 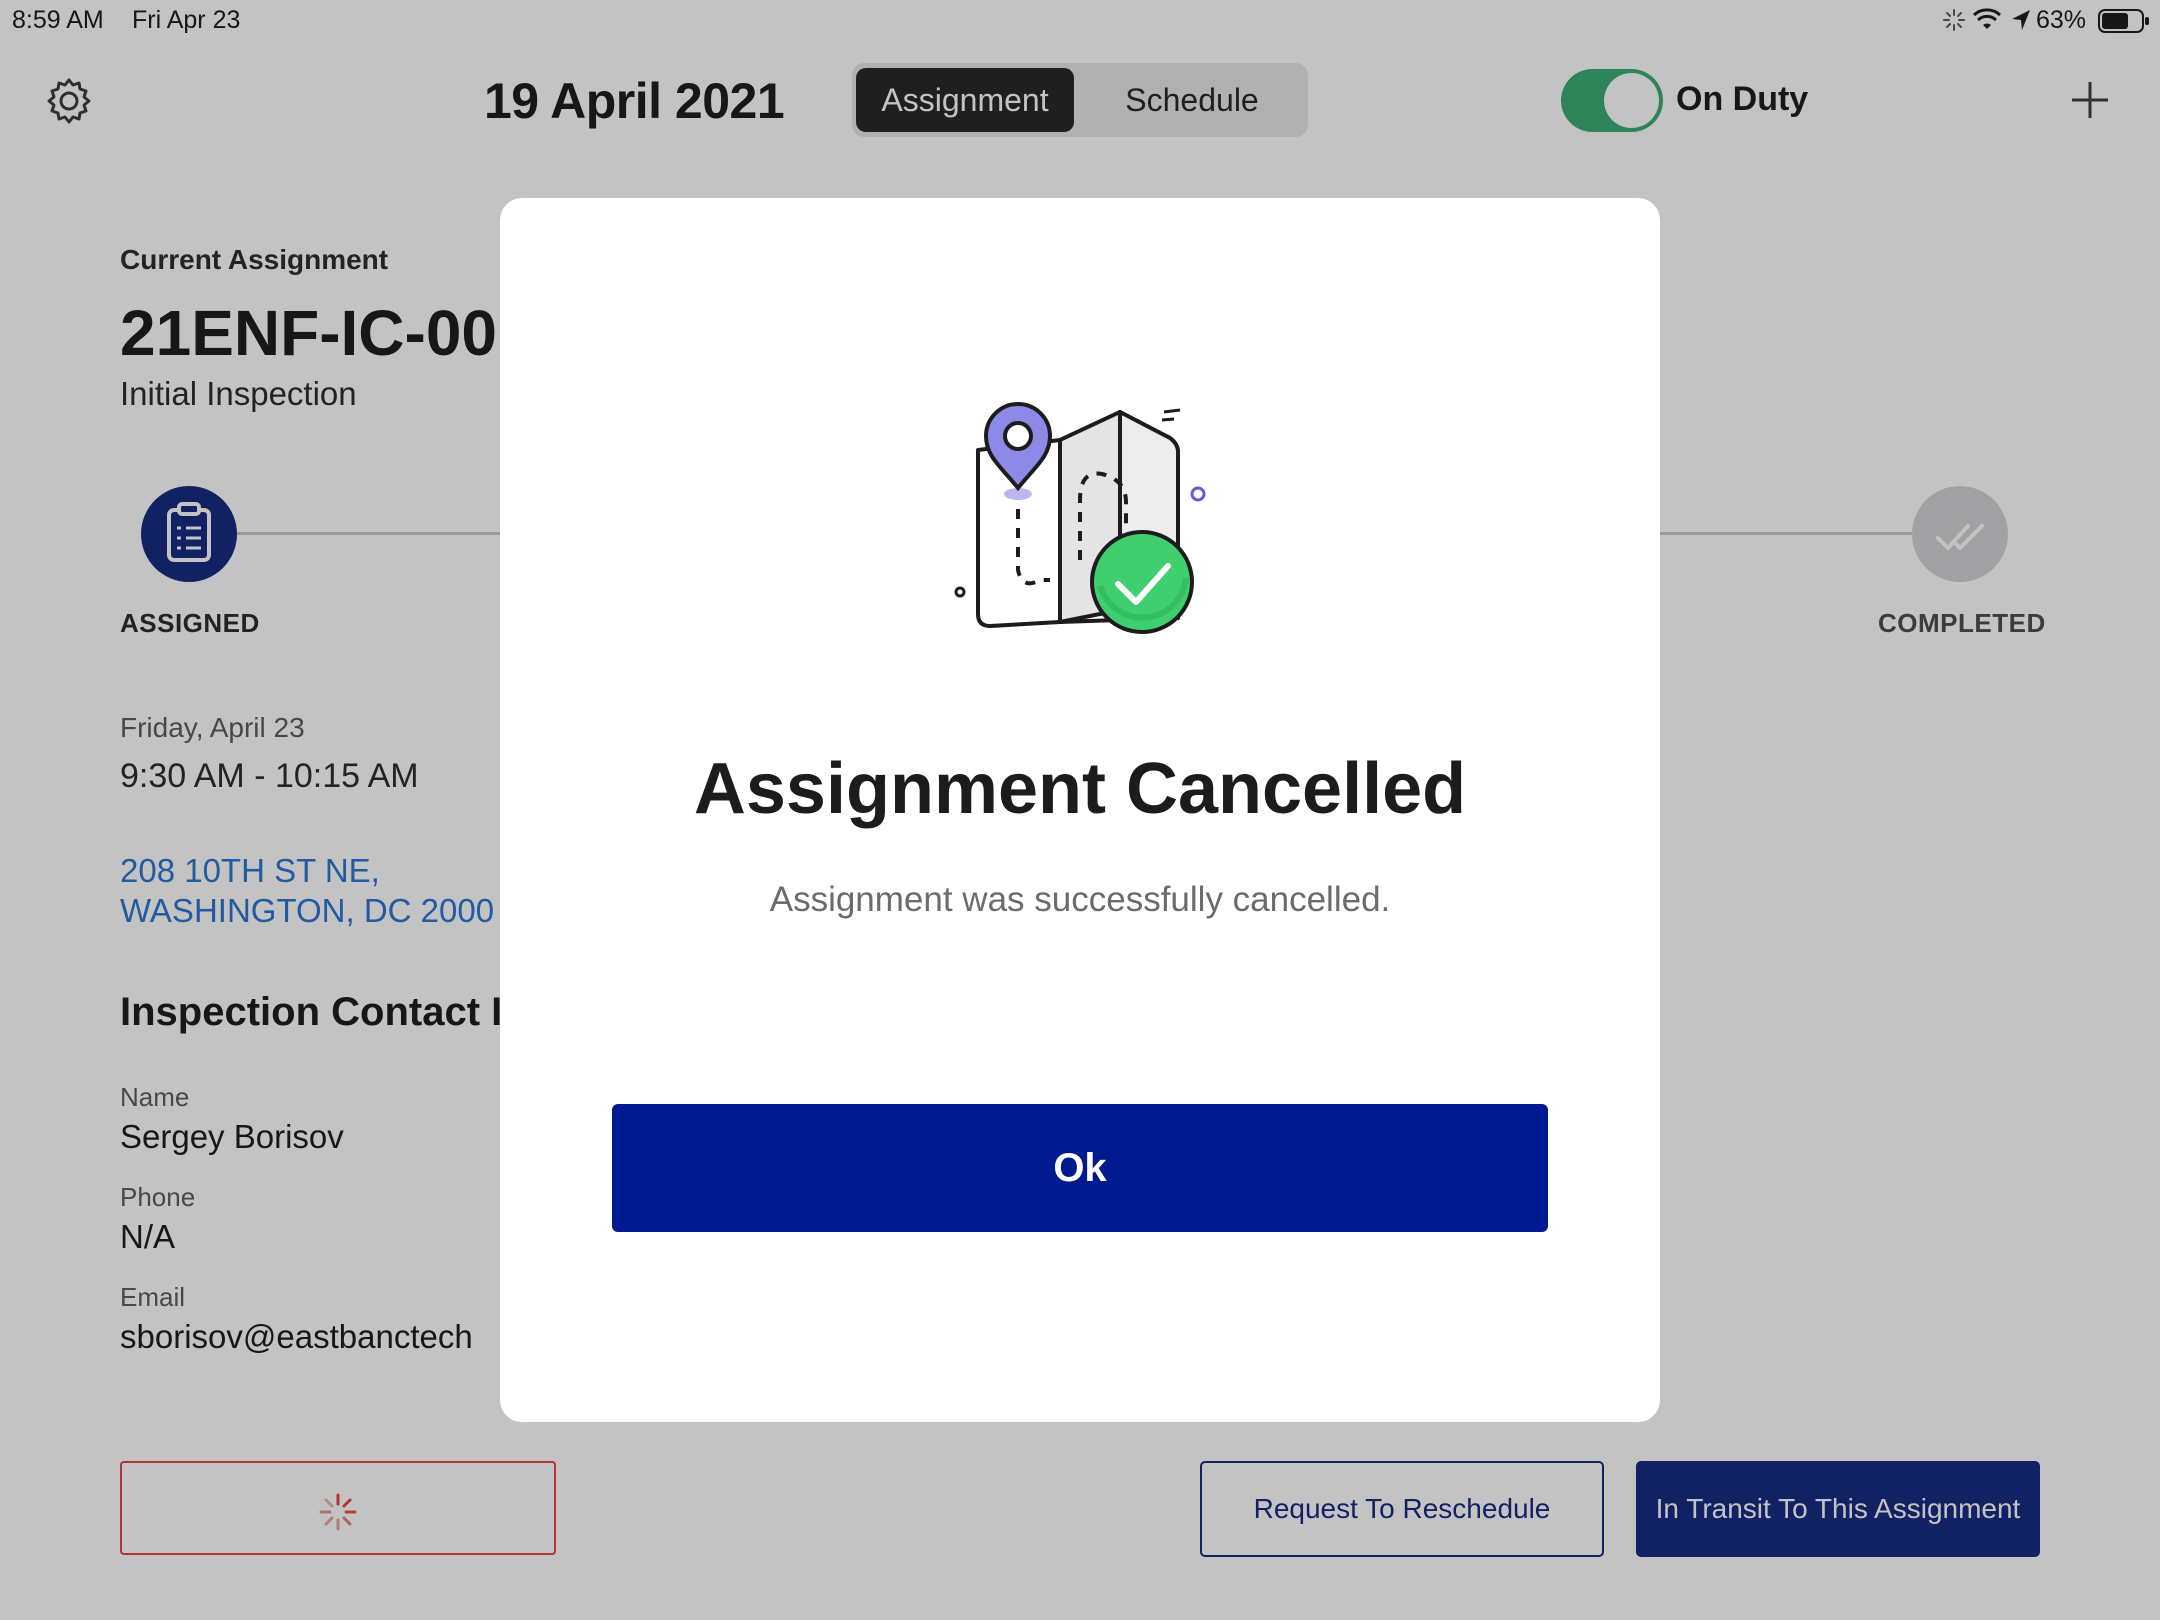 I want to click on map-checkmark-illustration, so click(x=1080, y=520).